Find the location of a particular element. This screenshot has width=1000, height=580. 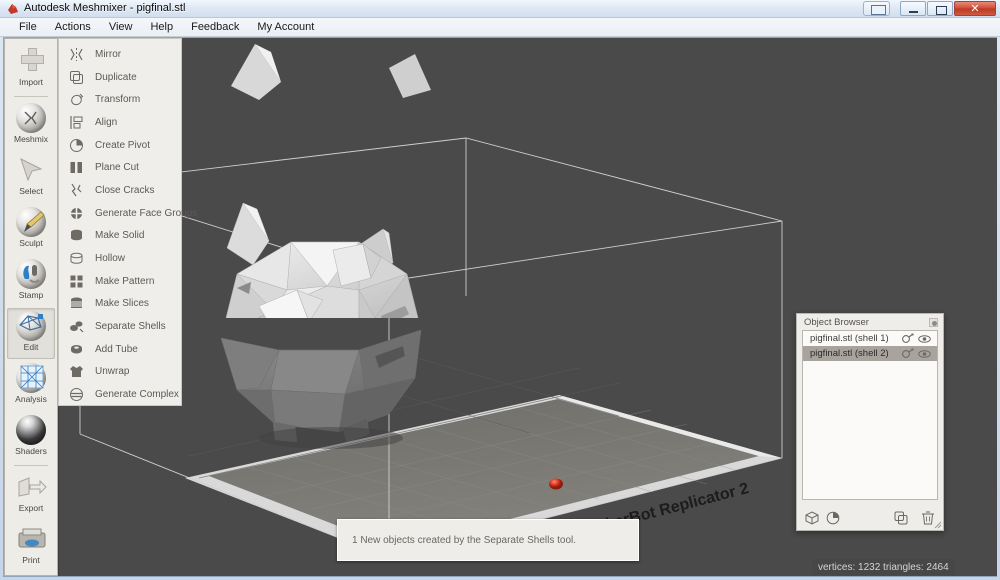

edit-menu-panel: Mirror Duplicate Transform Align Create is located at coordinates (127, 222).